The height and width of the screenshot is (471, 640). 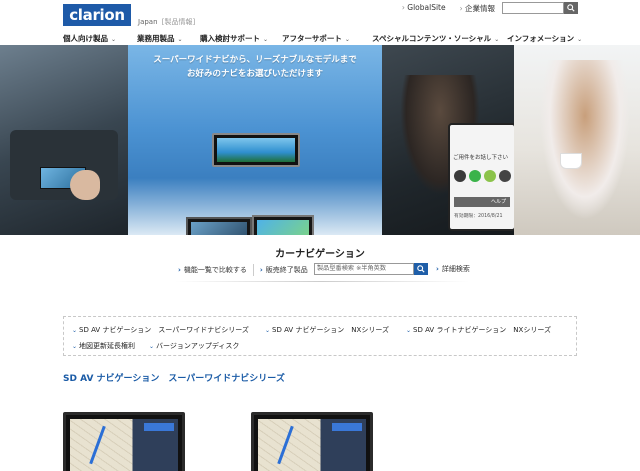 What do you see at coordinates (432, 38) in the screenshot?
I see `nav-label: スペシャルコンテンツ・ソーシャル` at bounding box center [432, 38].